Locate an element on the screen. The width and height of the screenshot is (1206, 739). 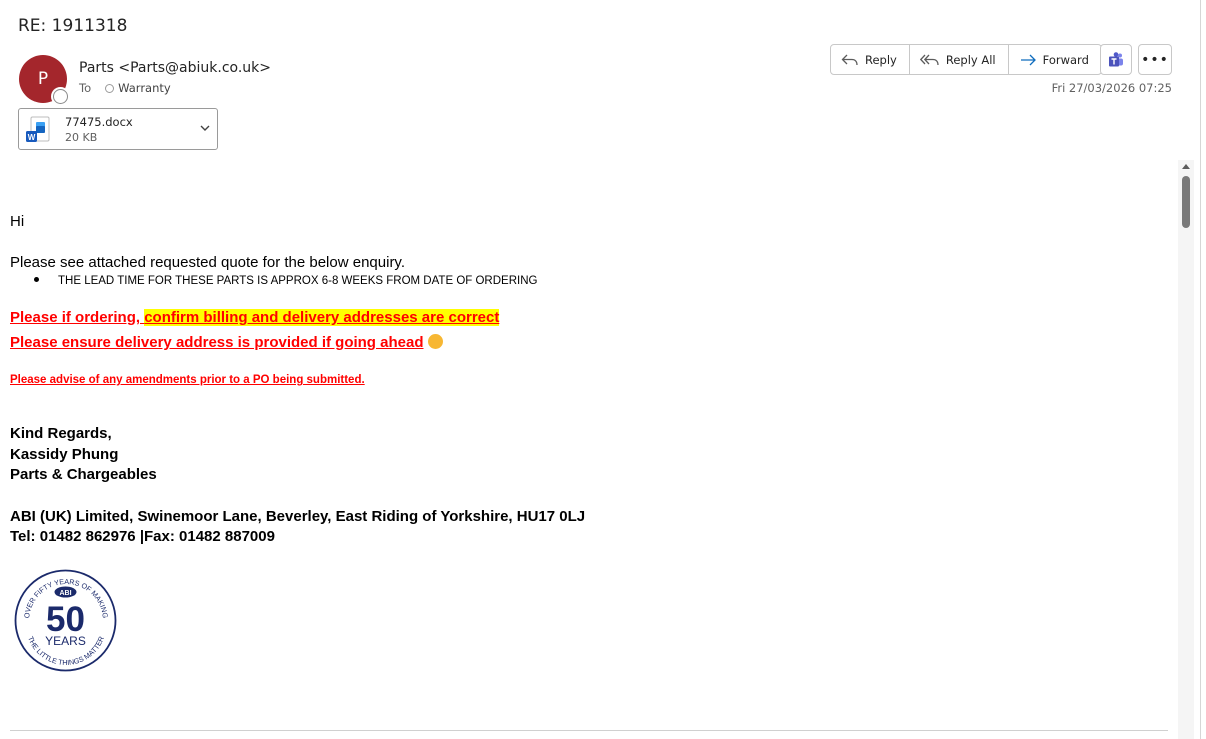
recipients-line: To Warranty is located at coordinates (125, 88).